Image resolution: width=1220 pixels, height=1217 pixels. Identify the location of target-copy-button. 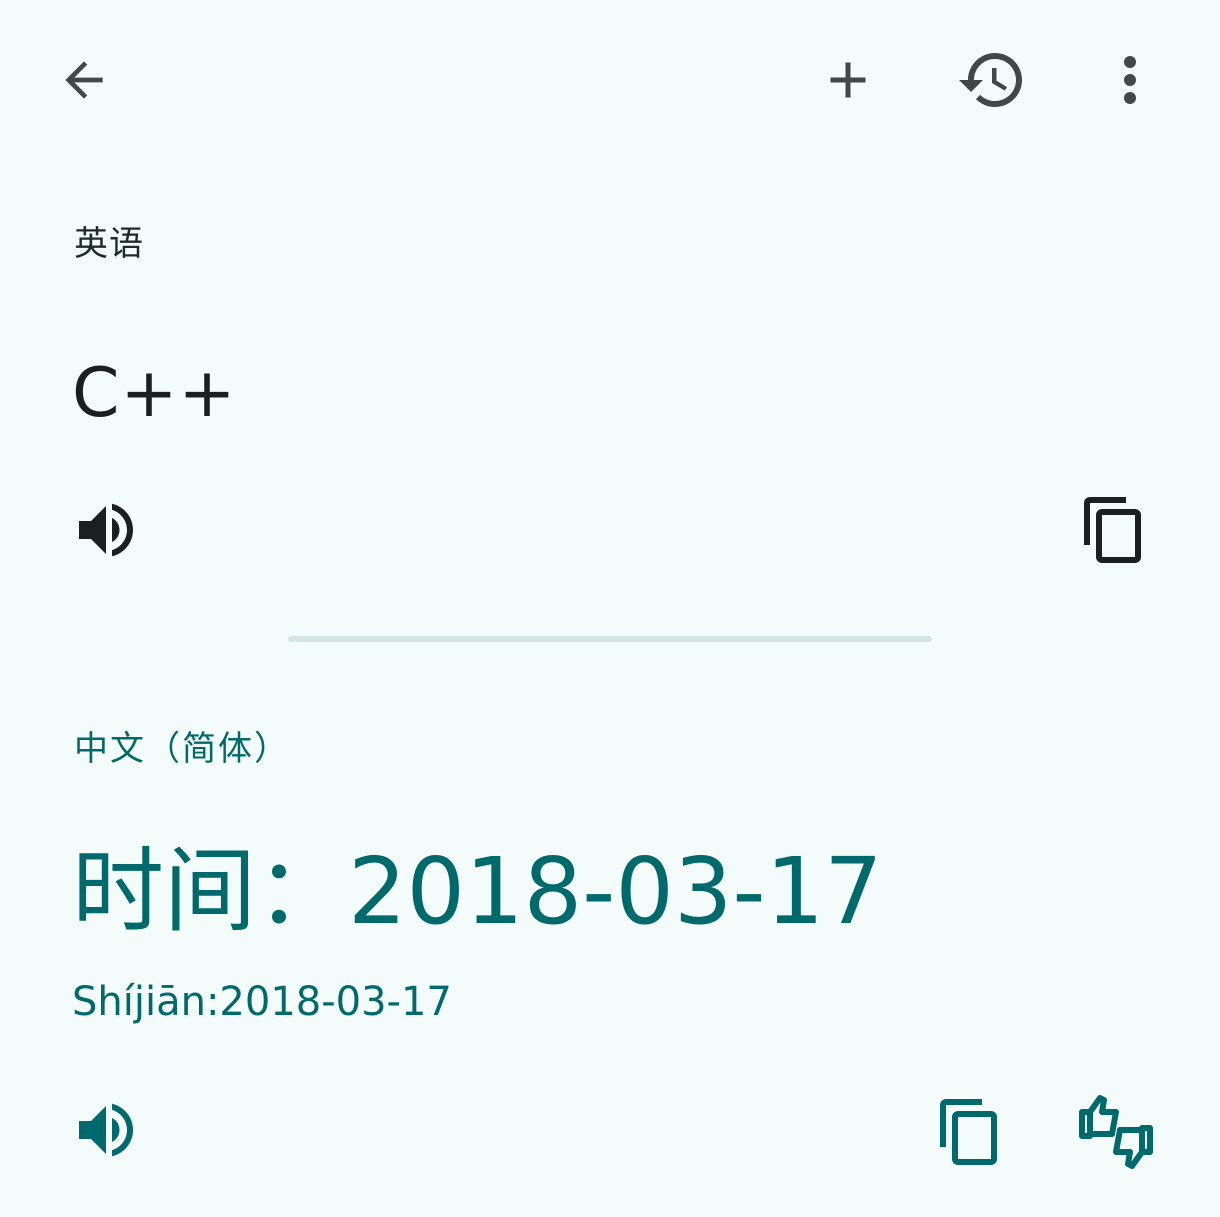
(970, 1132).